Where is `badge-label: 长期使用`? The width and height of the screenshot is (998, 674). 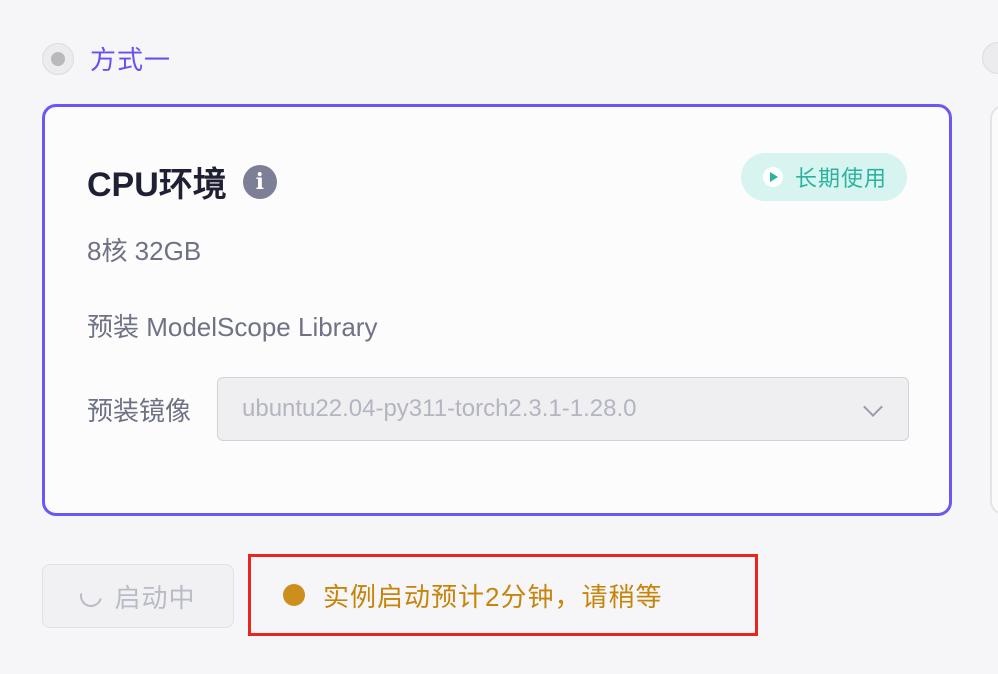 badge-label: 长期使用 is located at coordinates (840, 178).